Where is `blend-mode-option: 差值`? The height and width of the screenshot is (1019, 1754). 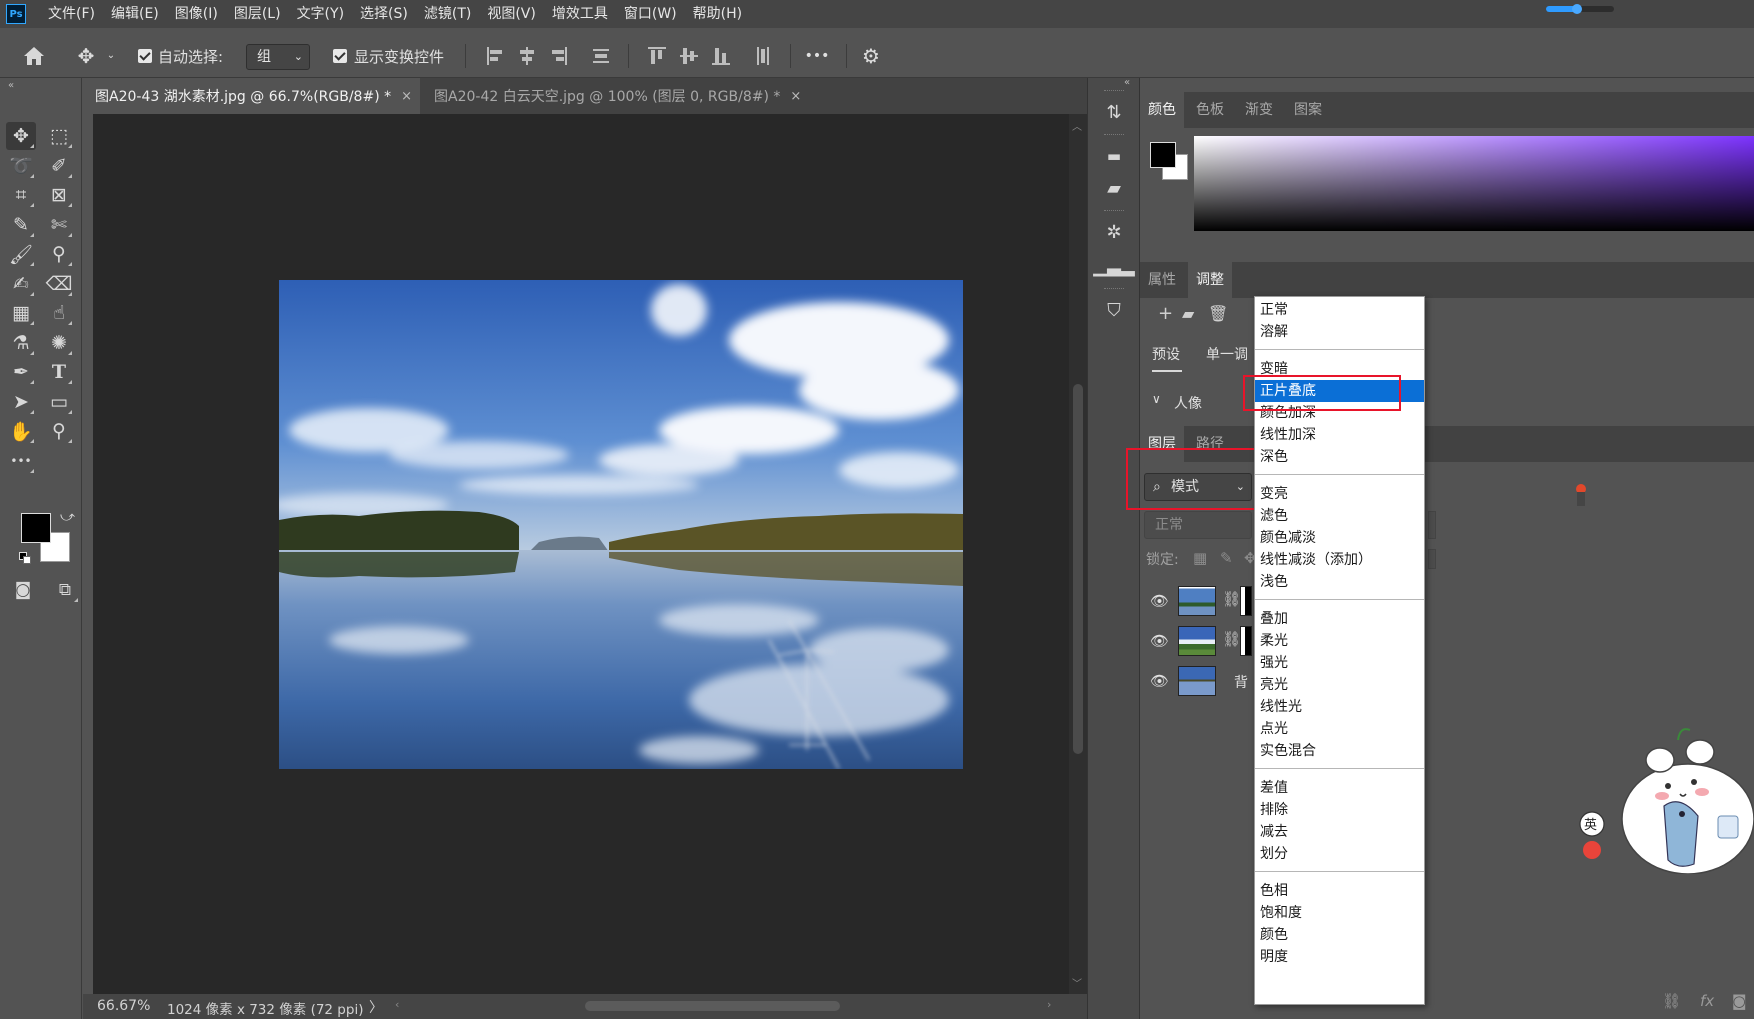 blend-mode-option: 差值 is located at coordinates (1339, 788).